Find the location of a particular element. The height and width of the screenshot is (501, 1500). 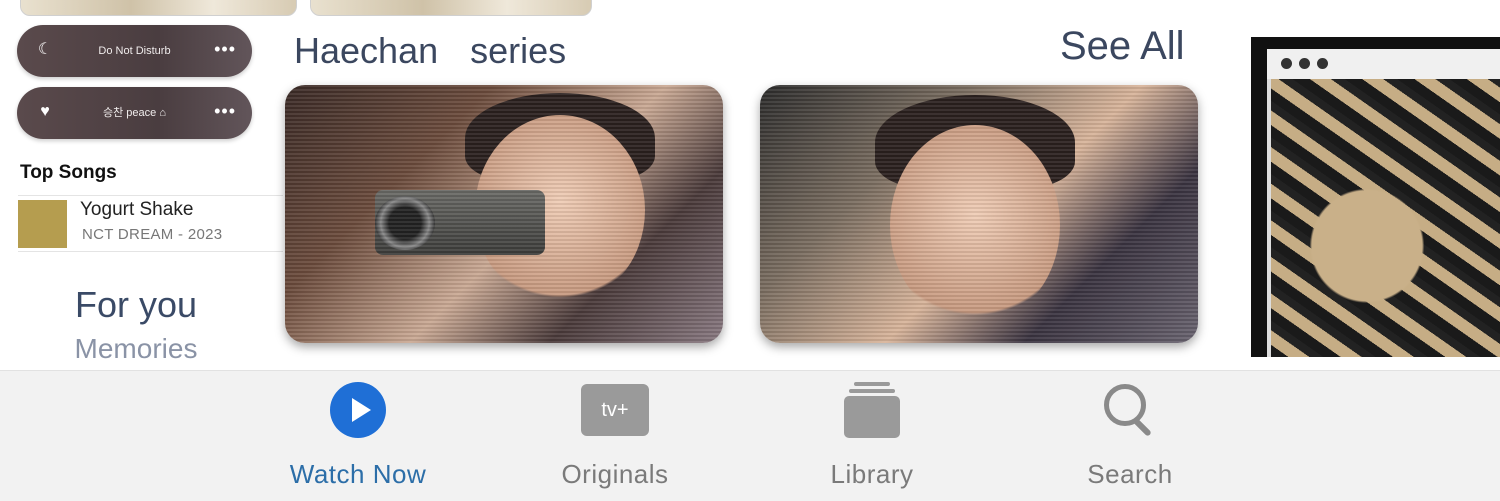

moon-icon: ☾ is located at coordinates (45, 49).